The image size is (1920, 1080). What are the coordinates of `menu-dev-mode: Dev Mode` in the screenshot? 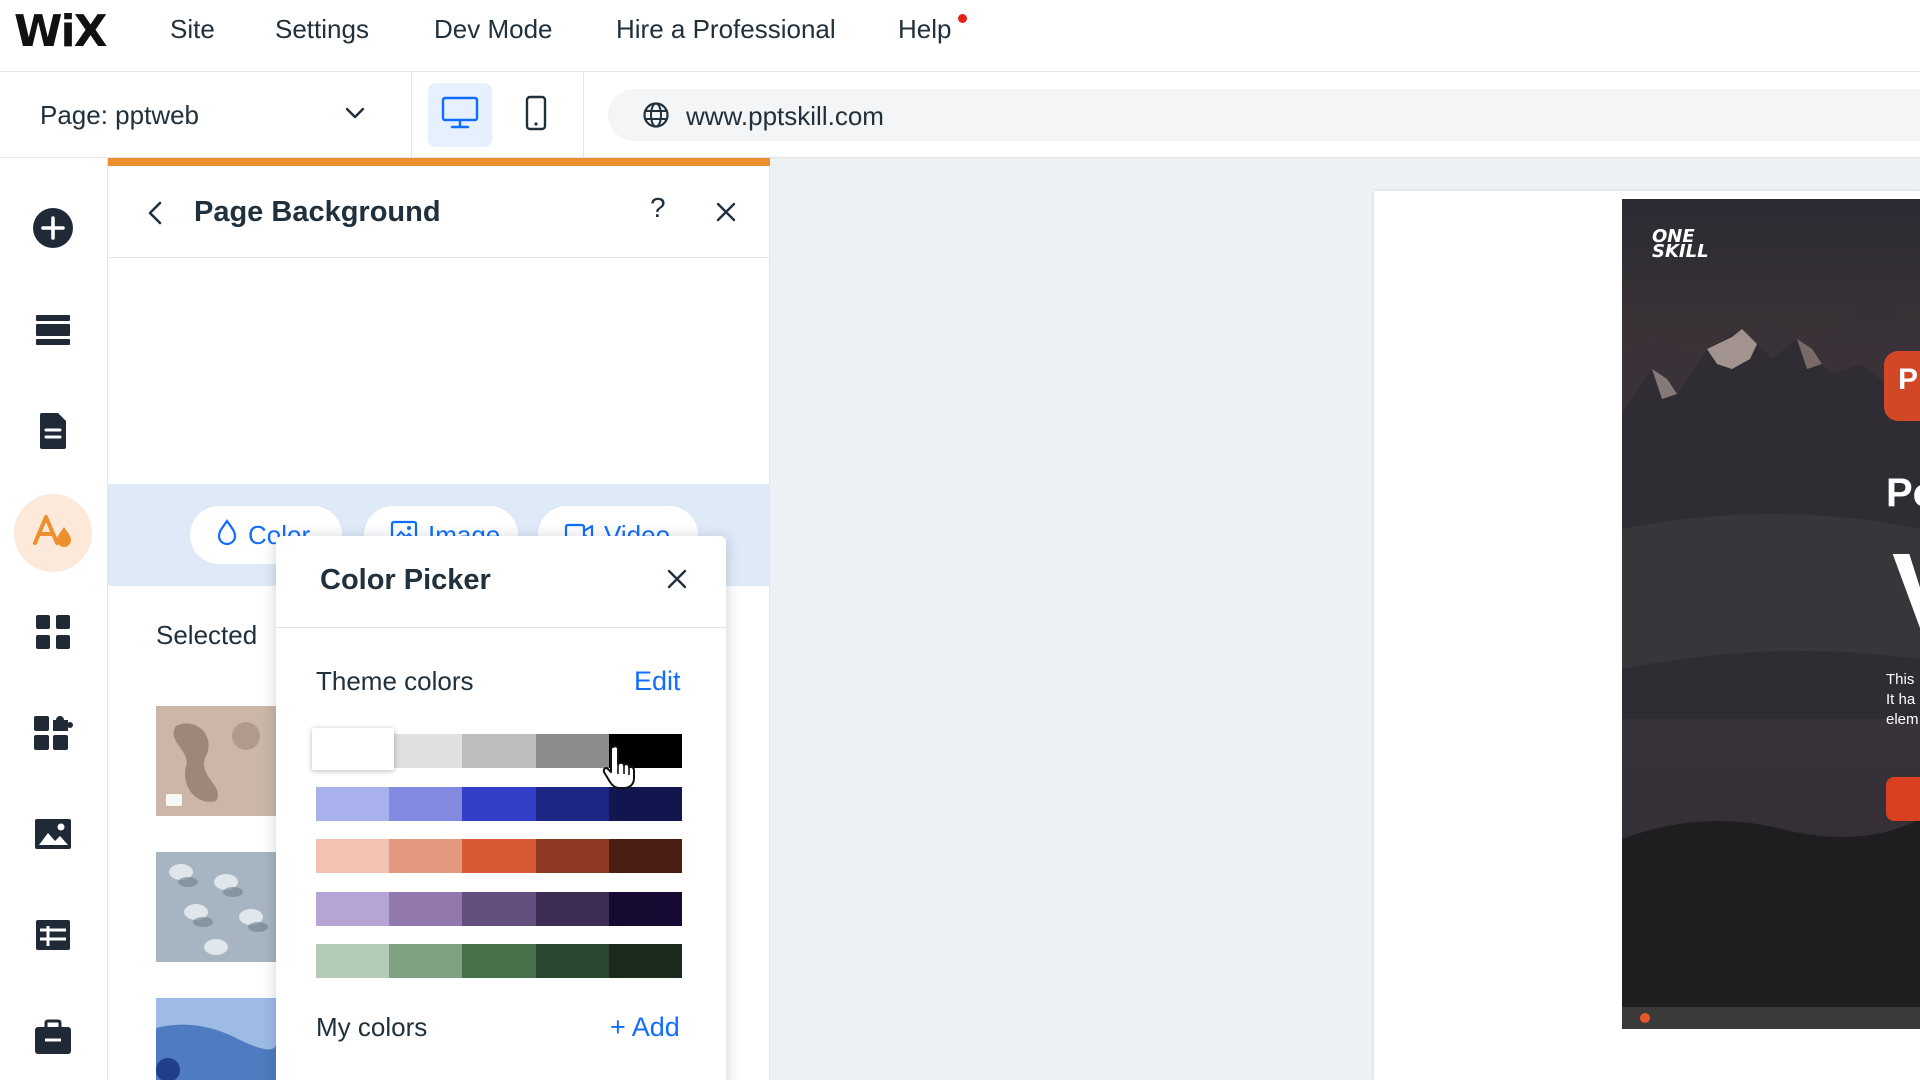 It's located at (493, 29).